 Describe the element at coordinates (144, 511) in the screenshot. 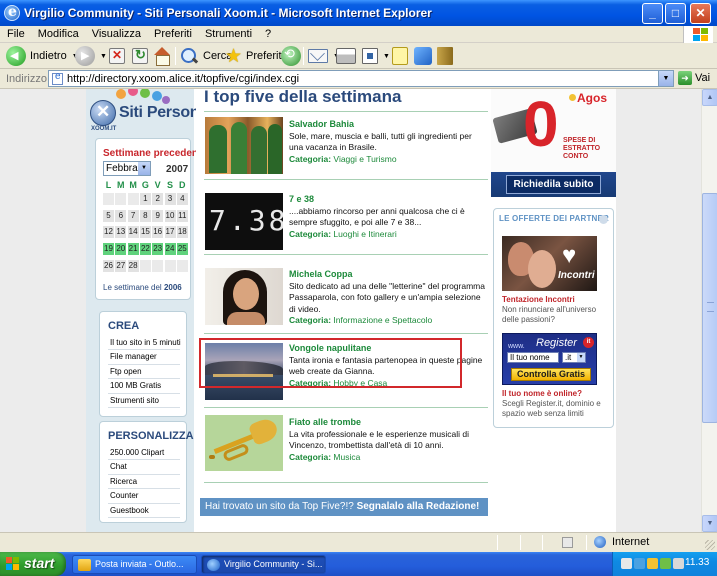

I see `personalizza-item-guestbook: Guestbook` at that location.